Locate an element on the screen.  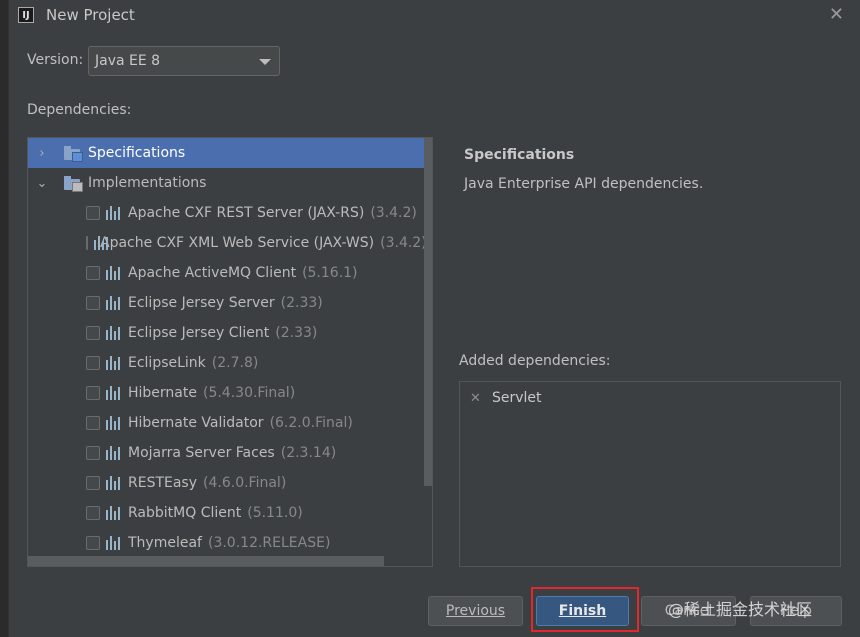
dependency-item: Hibernate (5.4.30.Final) is located at coordinates (226, 393).